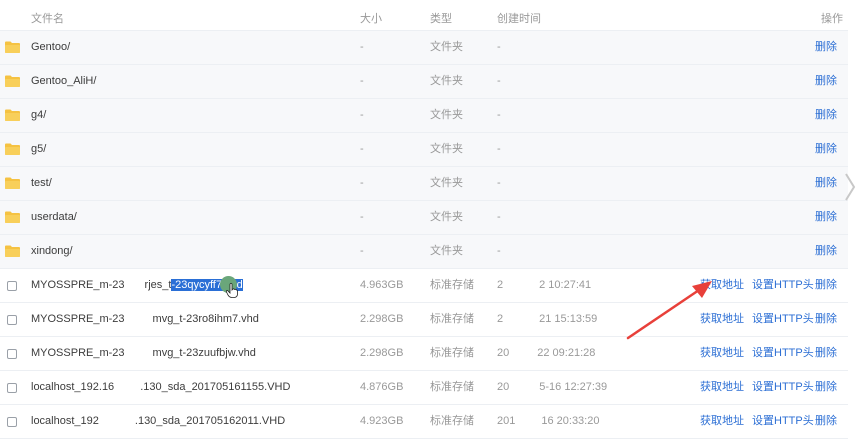  I want to click on col-actions-header: 操作, so click(832, 19).